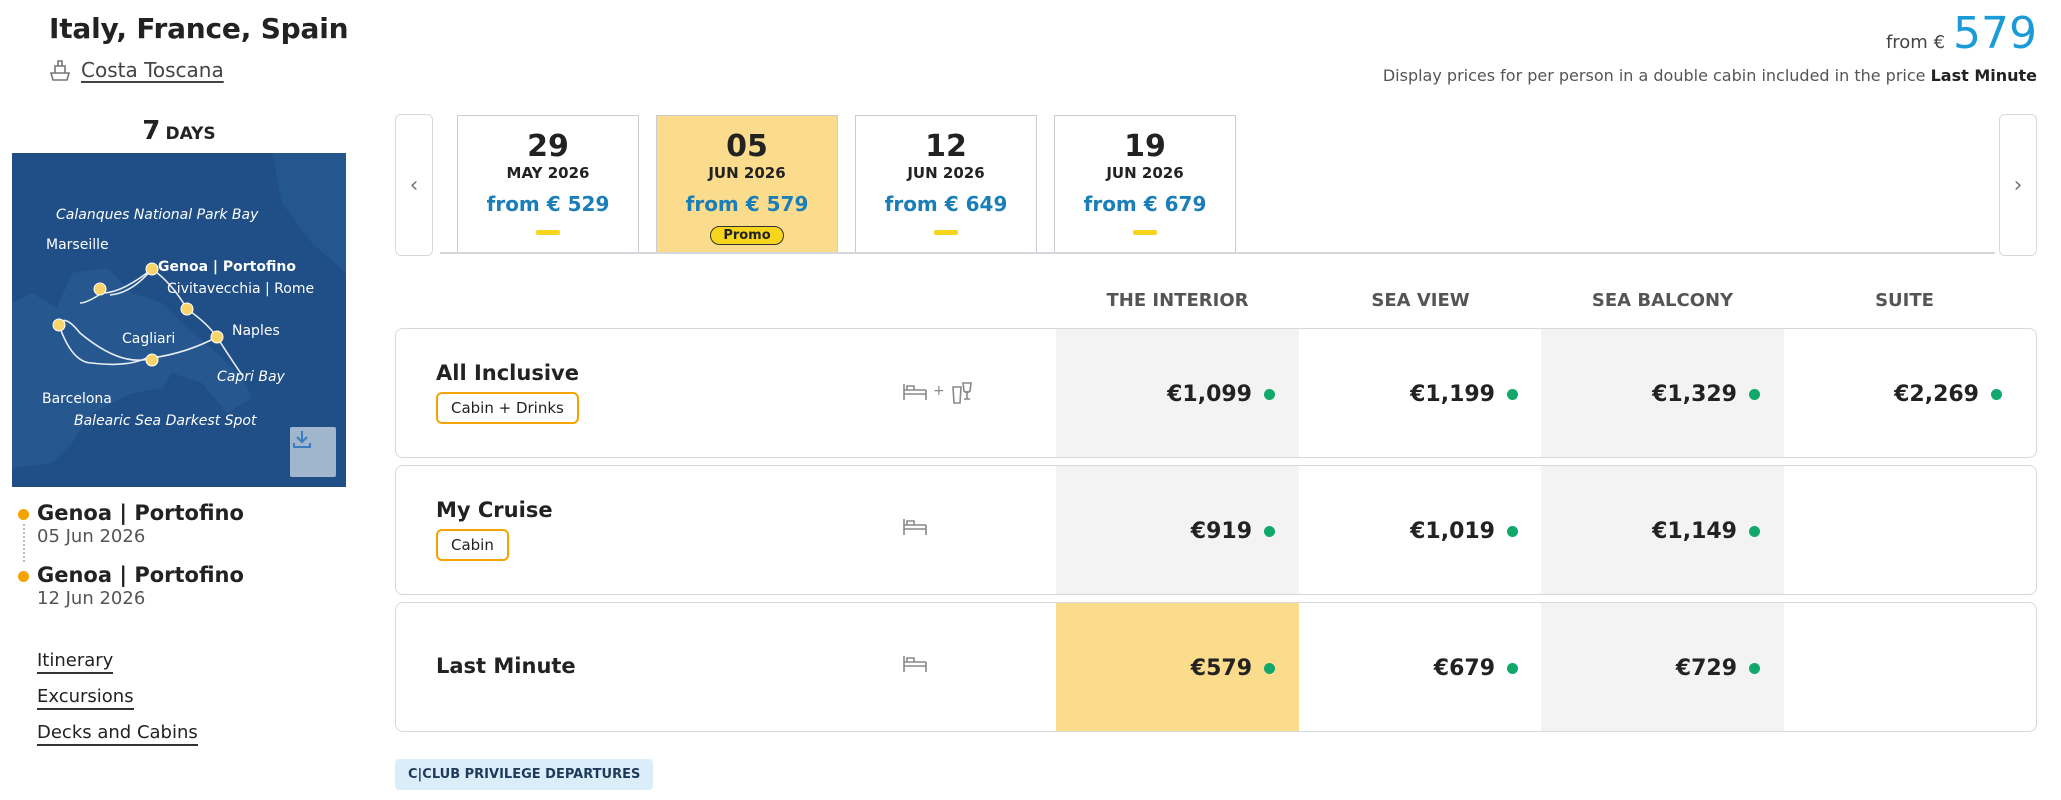 The width and height of the screenshot is (2061, 800). I want to click on price-cell: €2,269, so click(1904, 393).